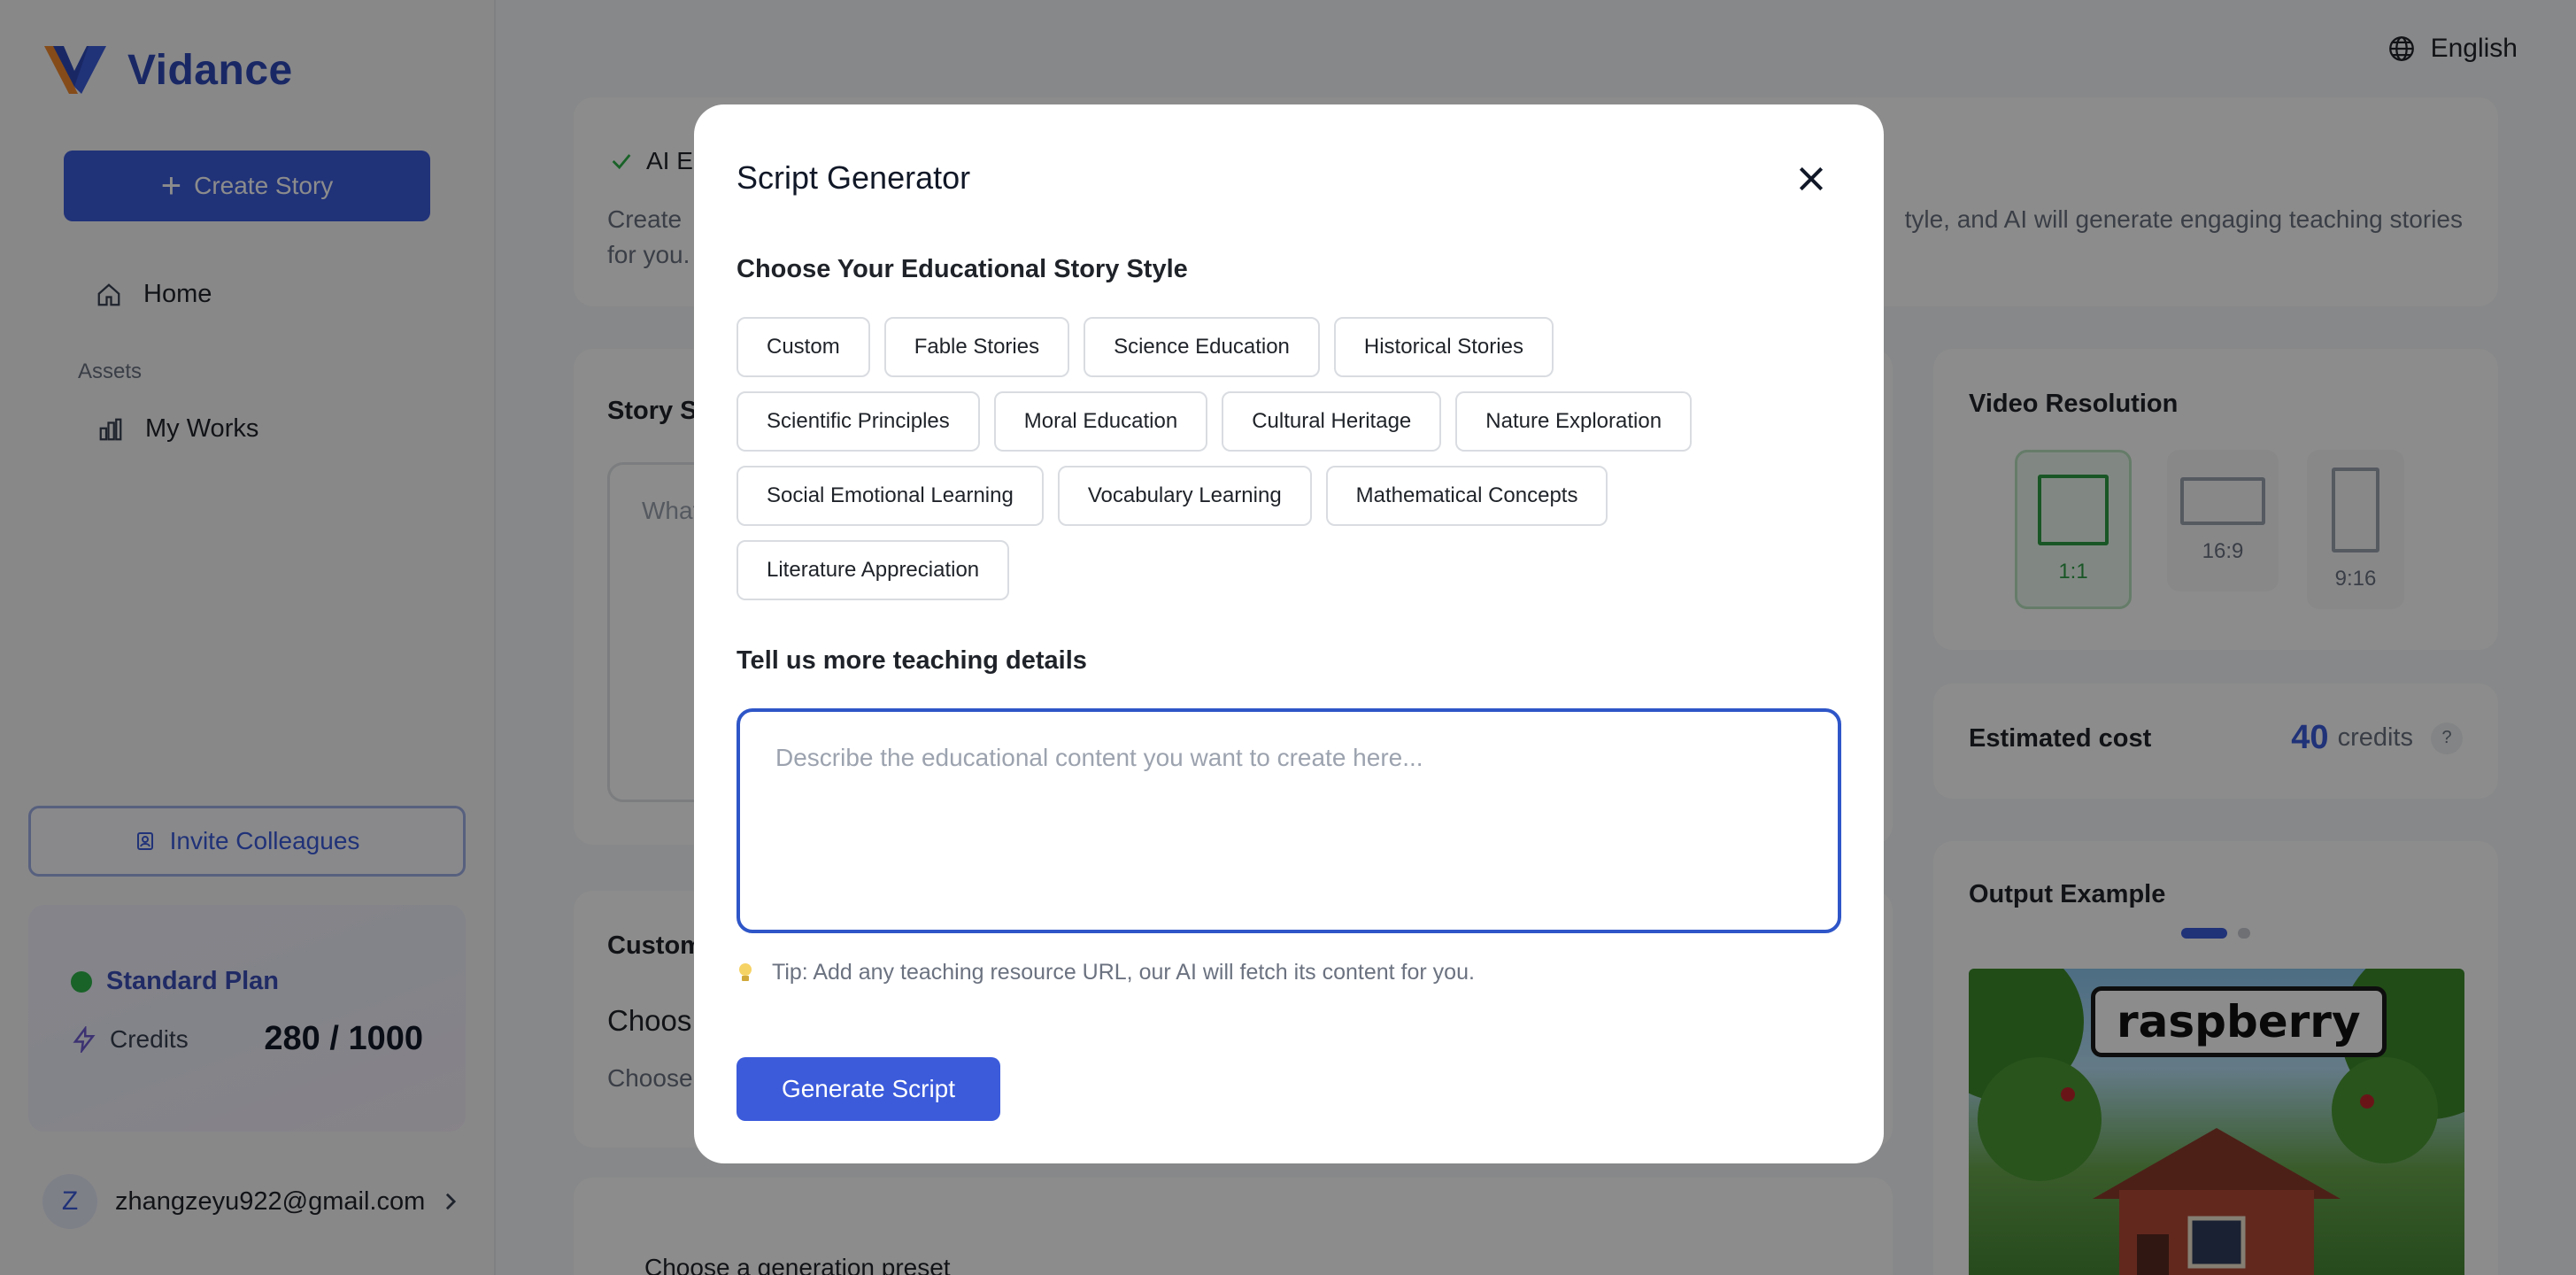 This screenshot has height=1275, width=2576. What do you see at coordinates (1443, 347) in the screenshot?
I see `style-chip-historical-stories: Historical Stories` at bounding box center [1443, 347].